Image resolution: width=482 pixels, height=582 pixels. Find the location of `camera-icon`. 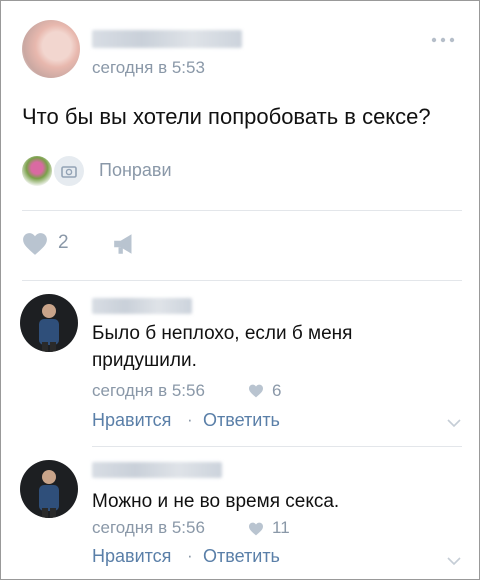

camera-icon is located at coordinates (69, 171).